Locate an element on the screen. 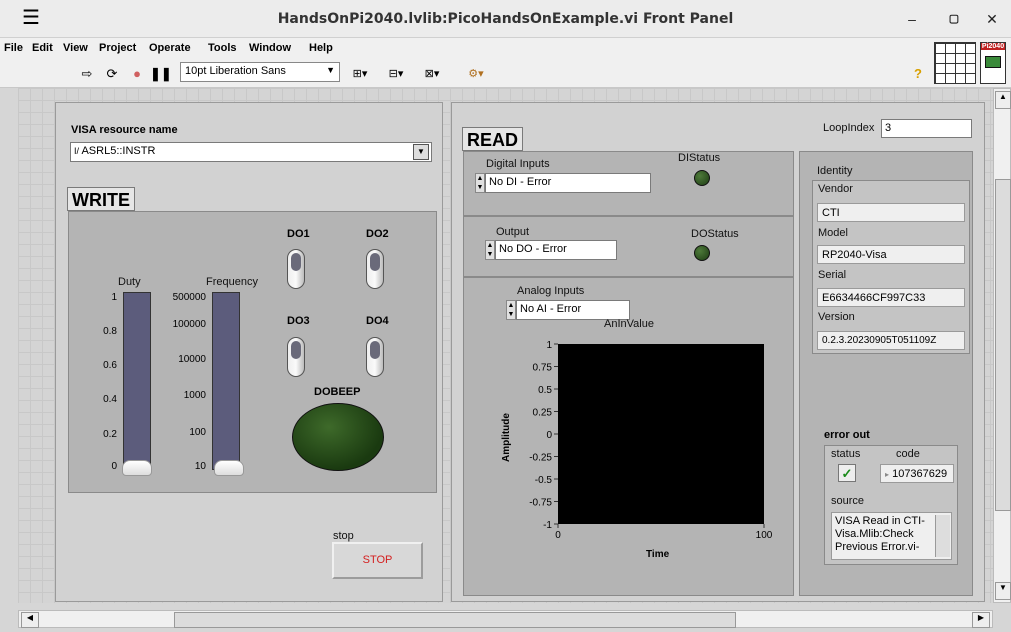 The width and height of the screenshot is (1011, 632). duty-tick: 0 is located at coordinates (114, 466).